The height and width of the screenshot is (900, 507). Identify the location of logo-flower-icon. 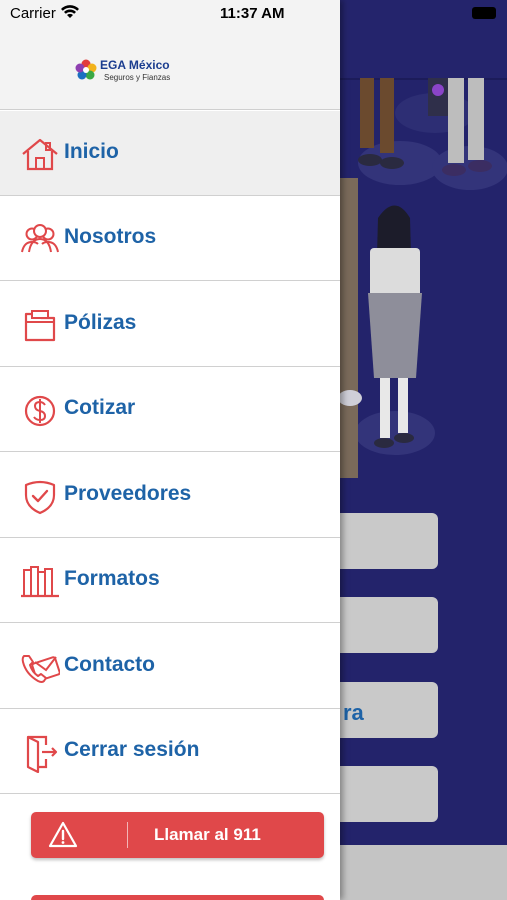
(86, 69).